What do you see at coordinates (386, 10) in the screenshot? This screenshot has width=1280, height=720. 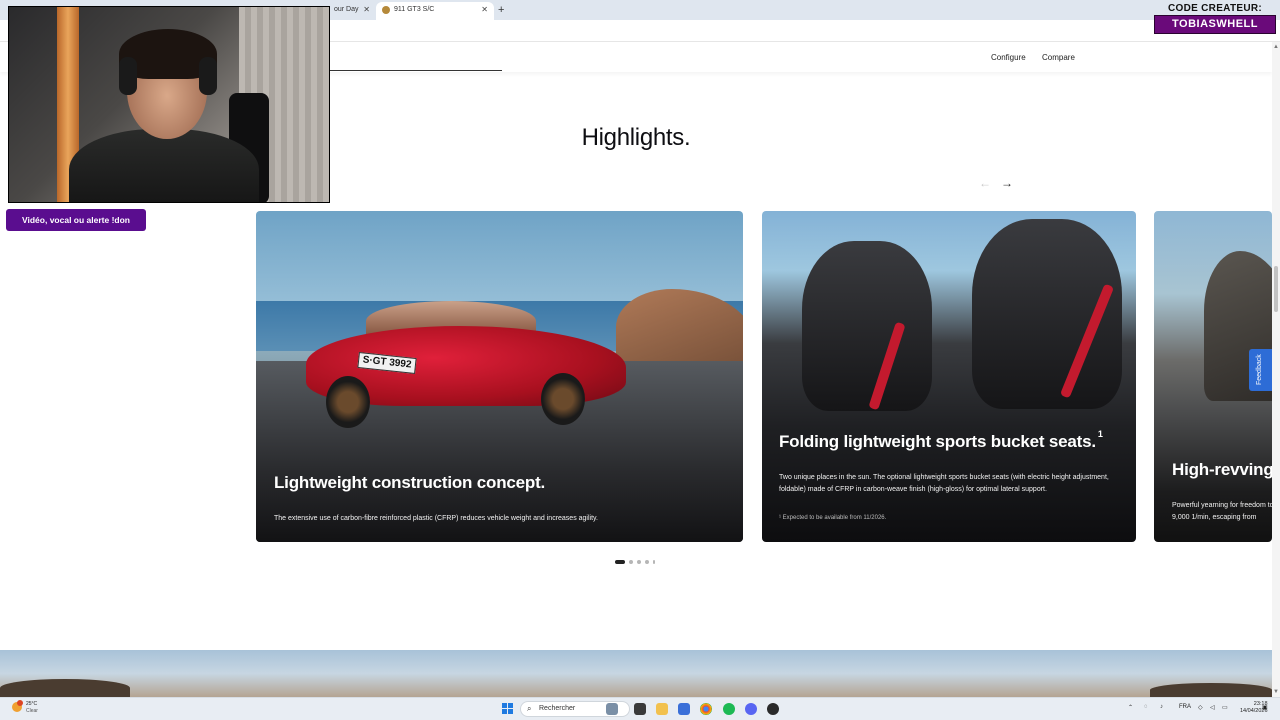 I see `porsche-favicon-icon` at bounding box center [386, 10].